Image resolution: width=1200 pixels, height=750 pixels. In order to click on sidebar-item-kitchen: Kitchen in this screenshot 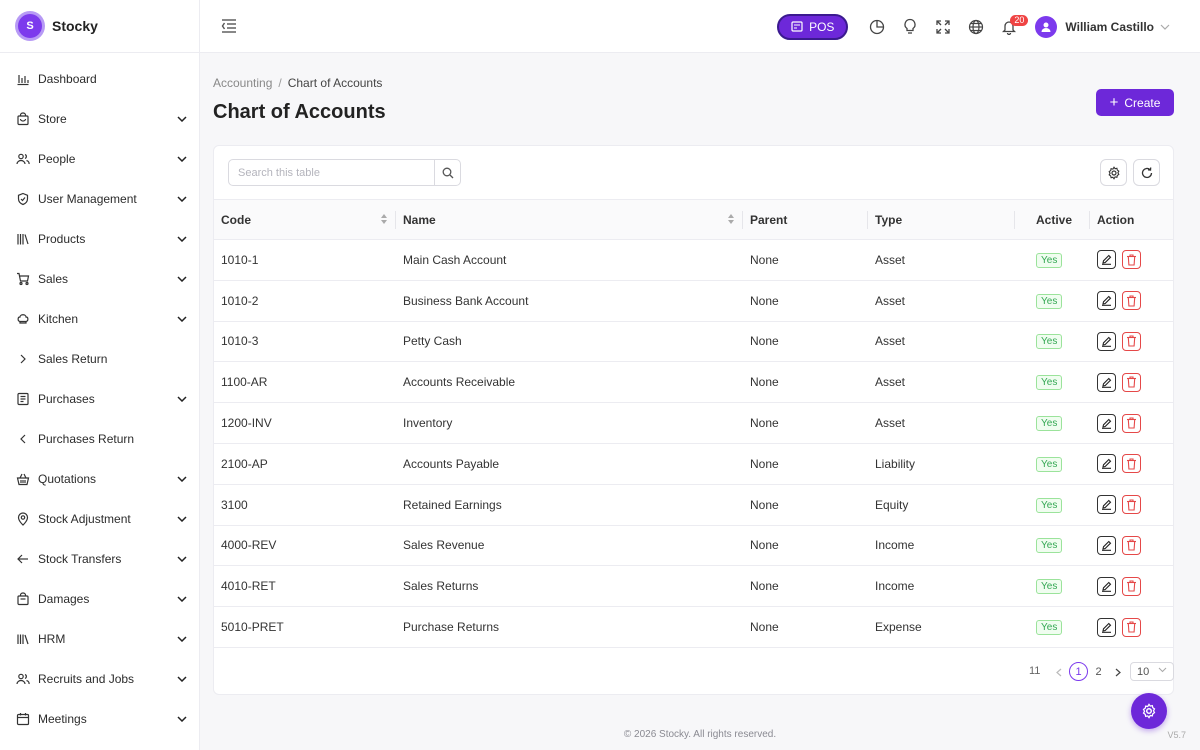, I will do `click(99, 319)`.